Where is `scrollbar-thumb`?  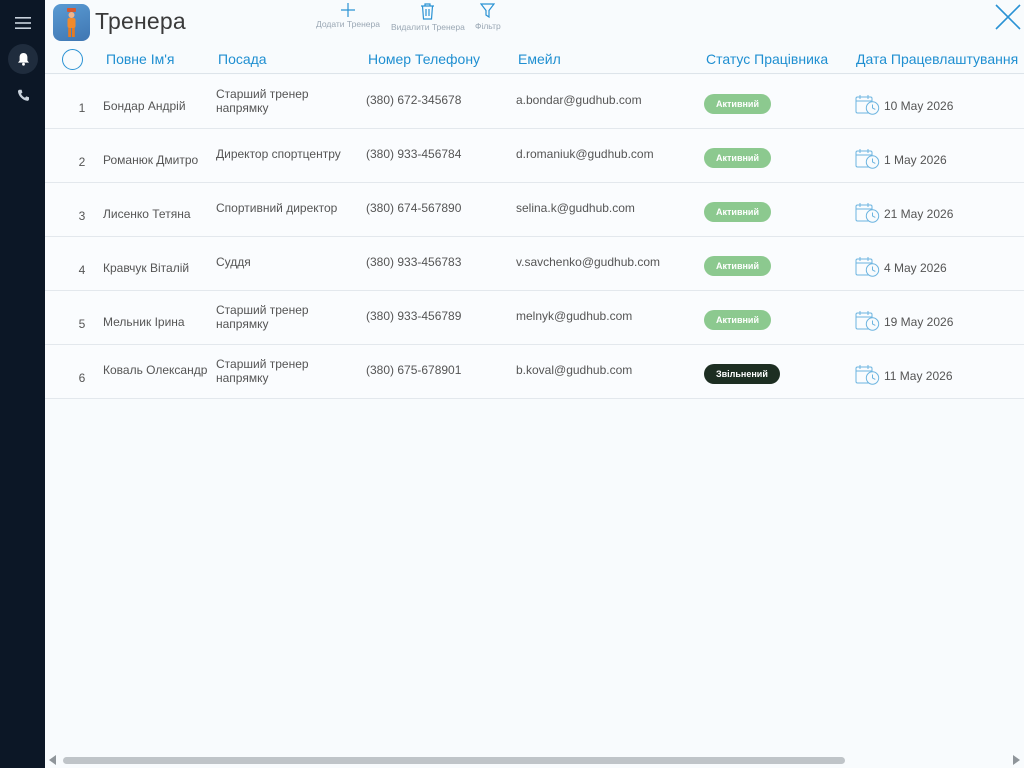
scrollbar-thumb is located at coordinates (454, 760).